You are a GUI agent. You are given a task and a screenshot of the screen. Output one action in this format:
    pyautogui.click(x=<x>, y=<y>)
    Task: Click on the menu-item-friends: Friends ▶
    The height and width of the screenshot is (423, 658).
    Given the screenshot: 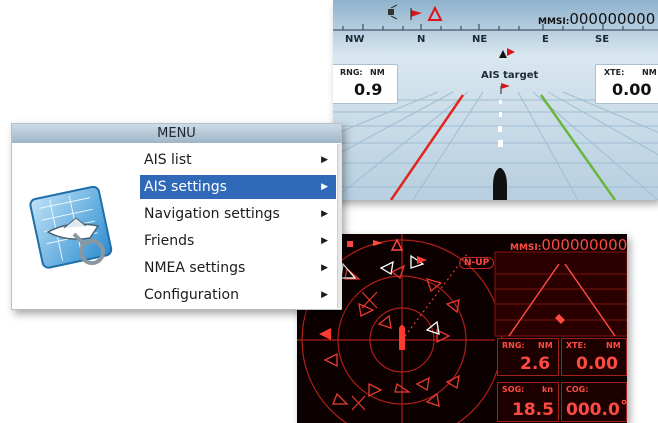 What is the action you would take?
    pyautogui.click(x=238, y=241)
    